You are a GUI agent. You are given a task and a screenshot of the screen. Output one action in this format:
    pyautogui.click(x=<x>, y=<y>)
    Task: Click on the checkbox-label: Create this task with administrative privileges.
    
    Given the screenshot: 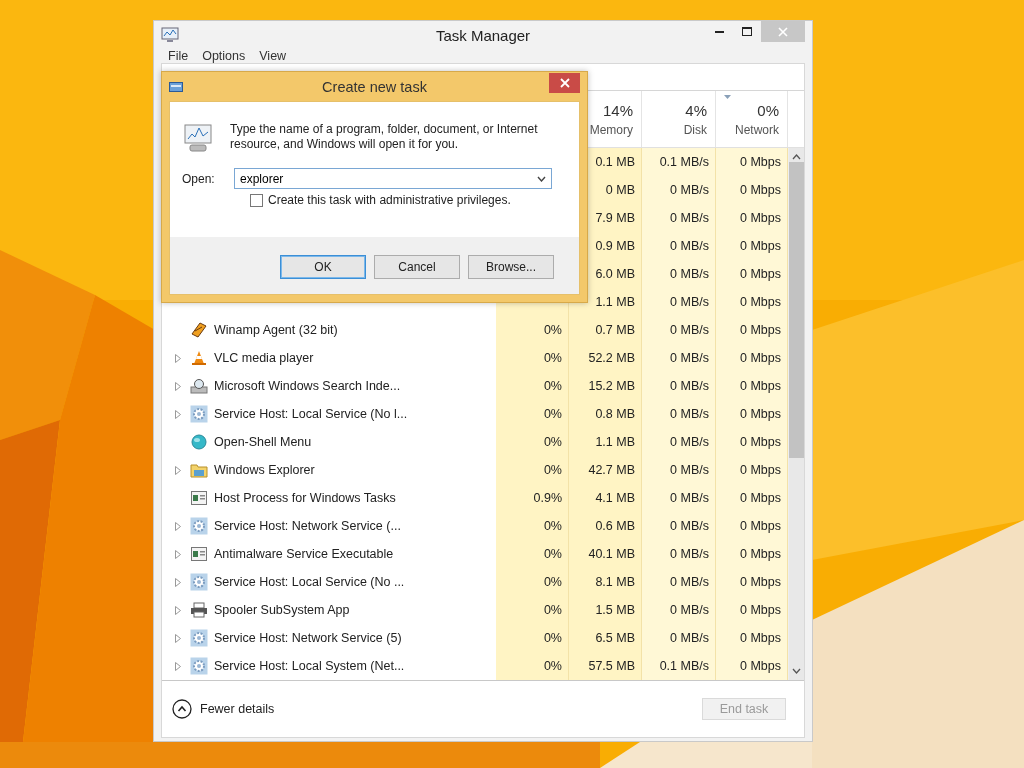 What is the action you would take?
    pyautogui.click(x=389, y=200)
    